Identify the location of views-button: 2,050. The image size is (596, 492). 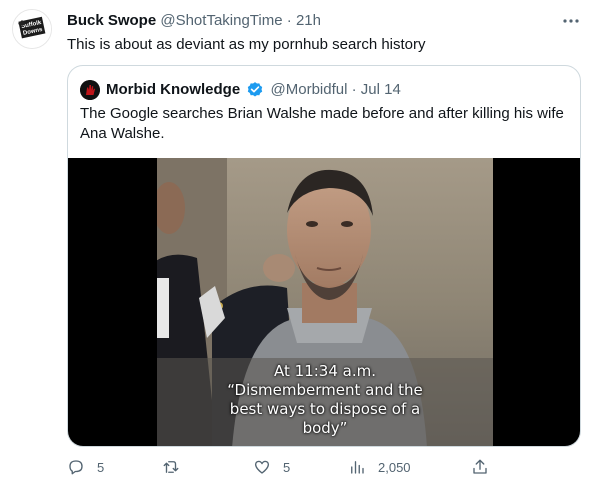
(379, 467).